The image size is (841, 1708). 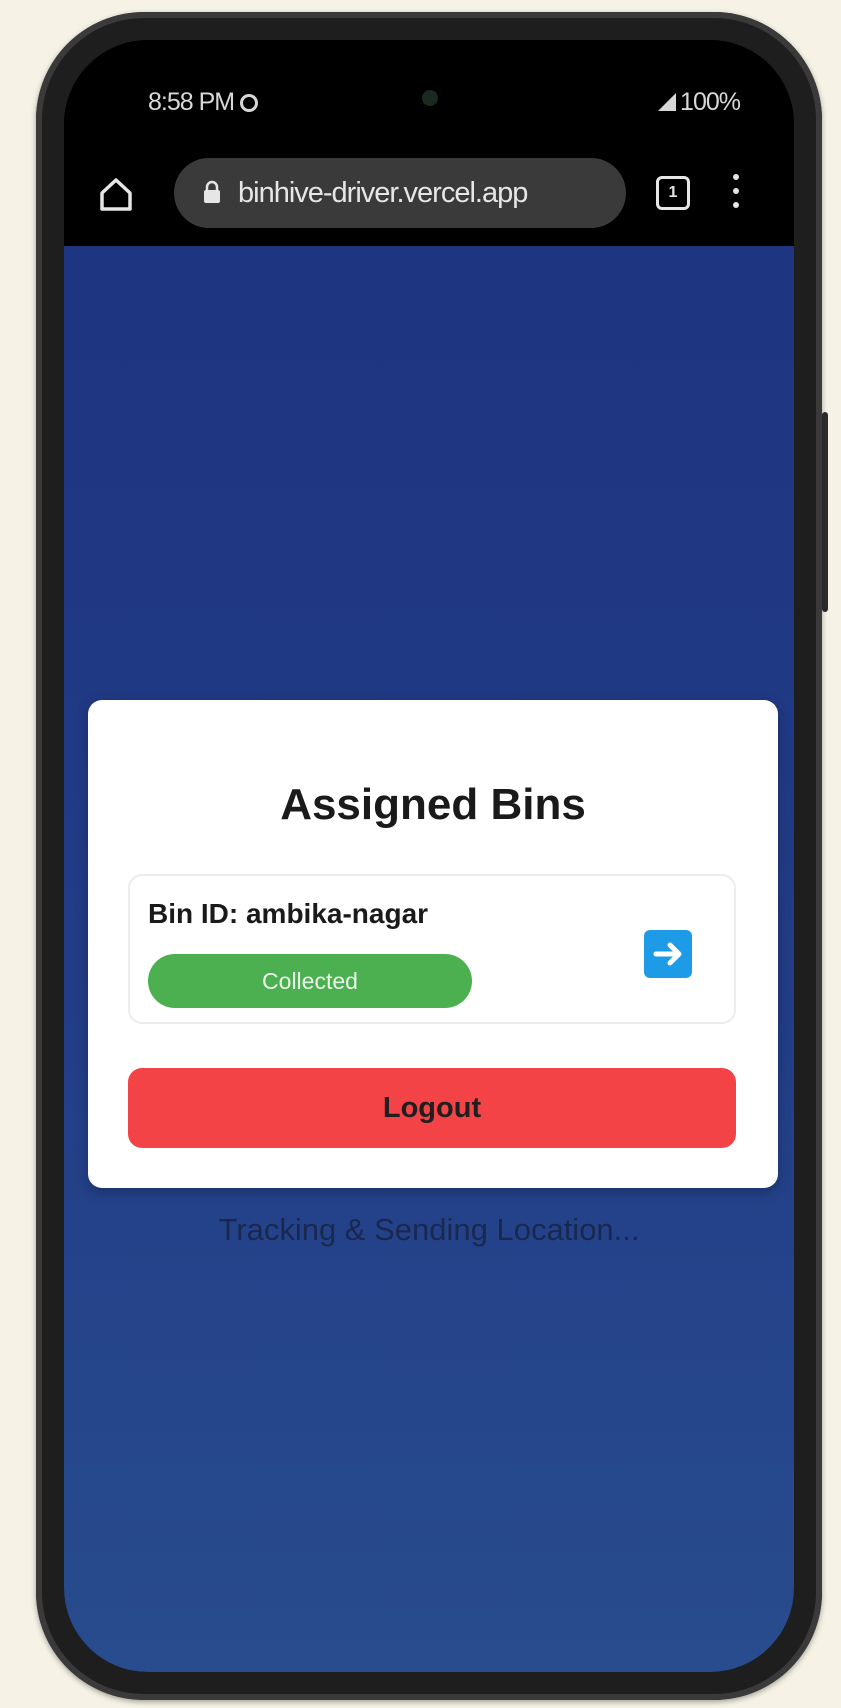 I want to click on open-bin-button, so click(x=668, y=954).